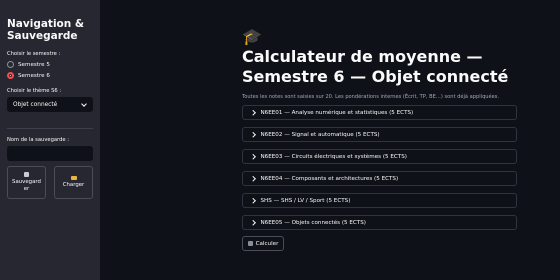 This screenshot has width=560, height=280. I want to click on radio-semestre-6: Semestre 6, so click(50, 75).